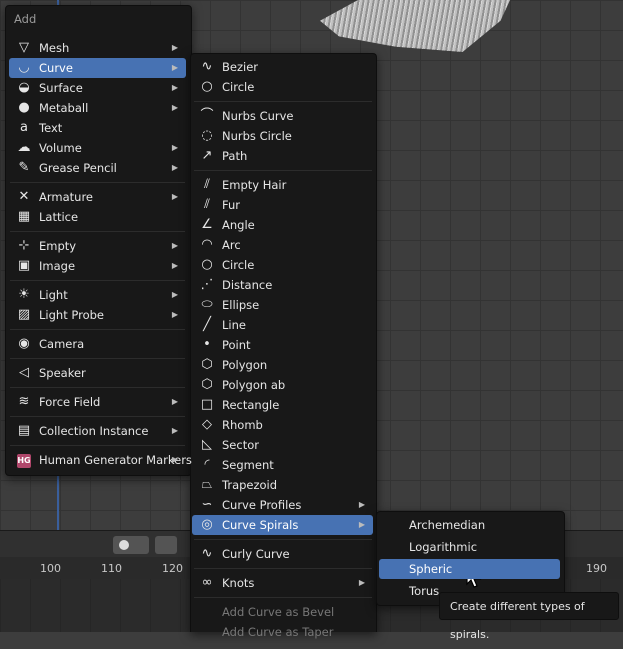 This screenshot has height=649, width=623. Describe the element at coordinates (97, 108) in the screenshot. I see `add-menu-item-metaball: ● Metaball ▶` at that location.